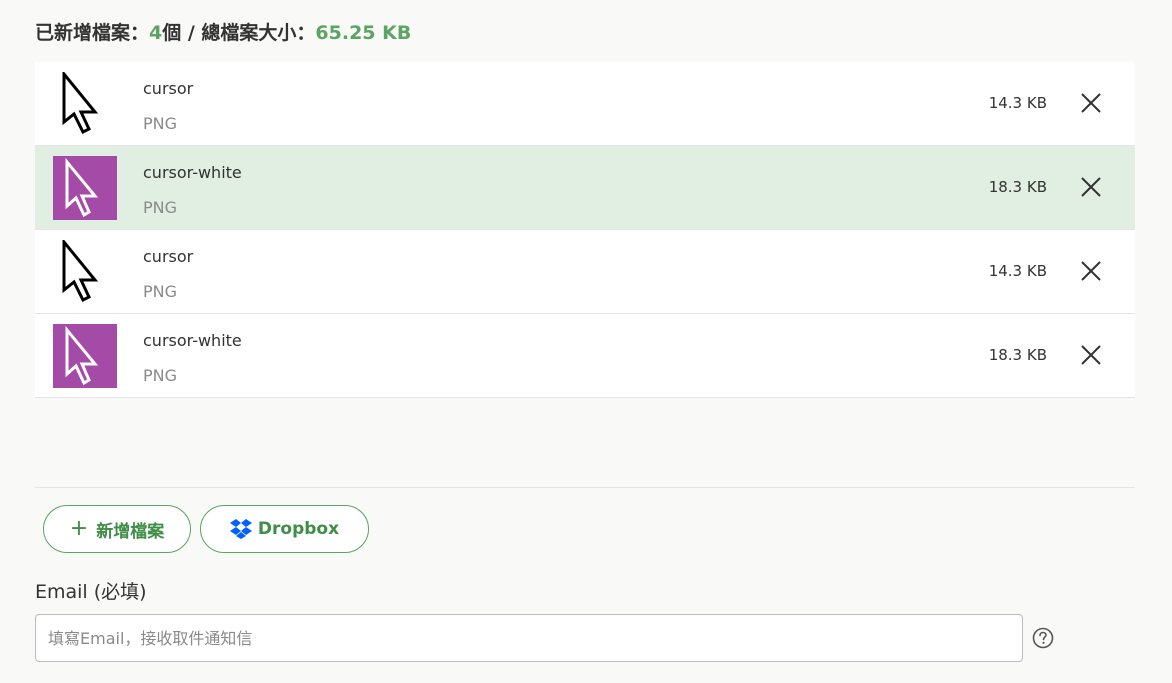 The image size is (1172, 683). What do you see at coordinates (92, 33) in the screenshot?
I see `summary-added-label: 已新增檔案：` at bounding box center [92, 33].